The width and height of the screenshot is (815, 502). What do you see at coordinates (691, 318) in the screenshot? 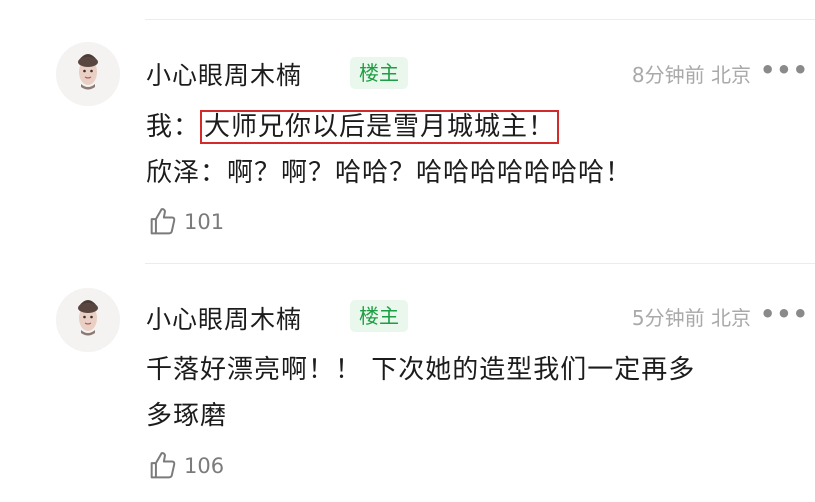
I see `comment-time-location: 5分钟前 北京` at bounding box center [691, 318].